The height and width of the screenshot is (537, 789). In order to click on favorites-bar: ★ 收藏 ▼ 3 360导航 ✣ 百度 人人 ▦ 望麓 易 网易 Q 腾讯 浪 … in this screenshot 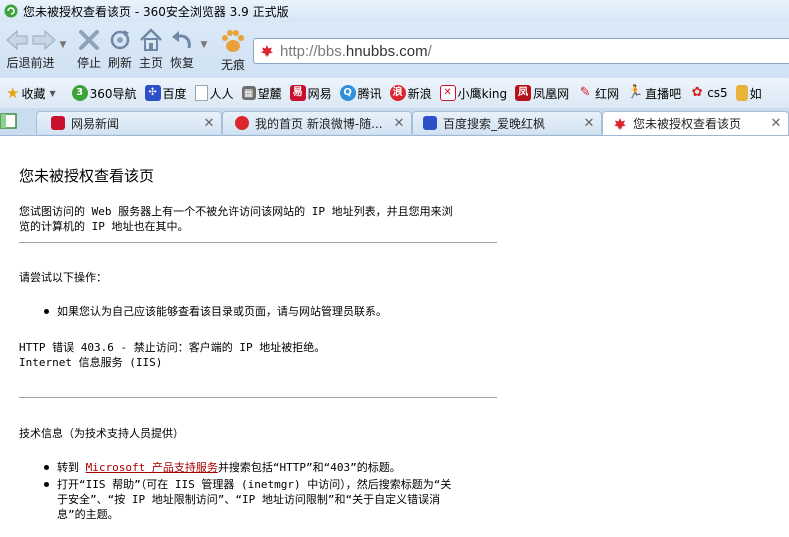, I will do `click(394, 93)`.